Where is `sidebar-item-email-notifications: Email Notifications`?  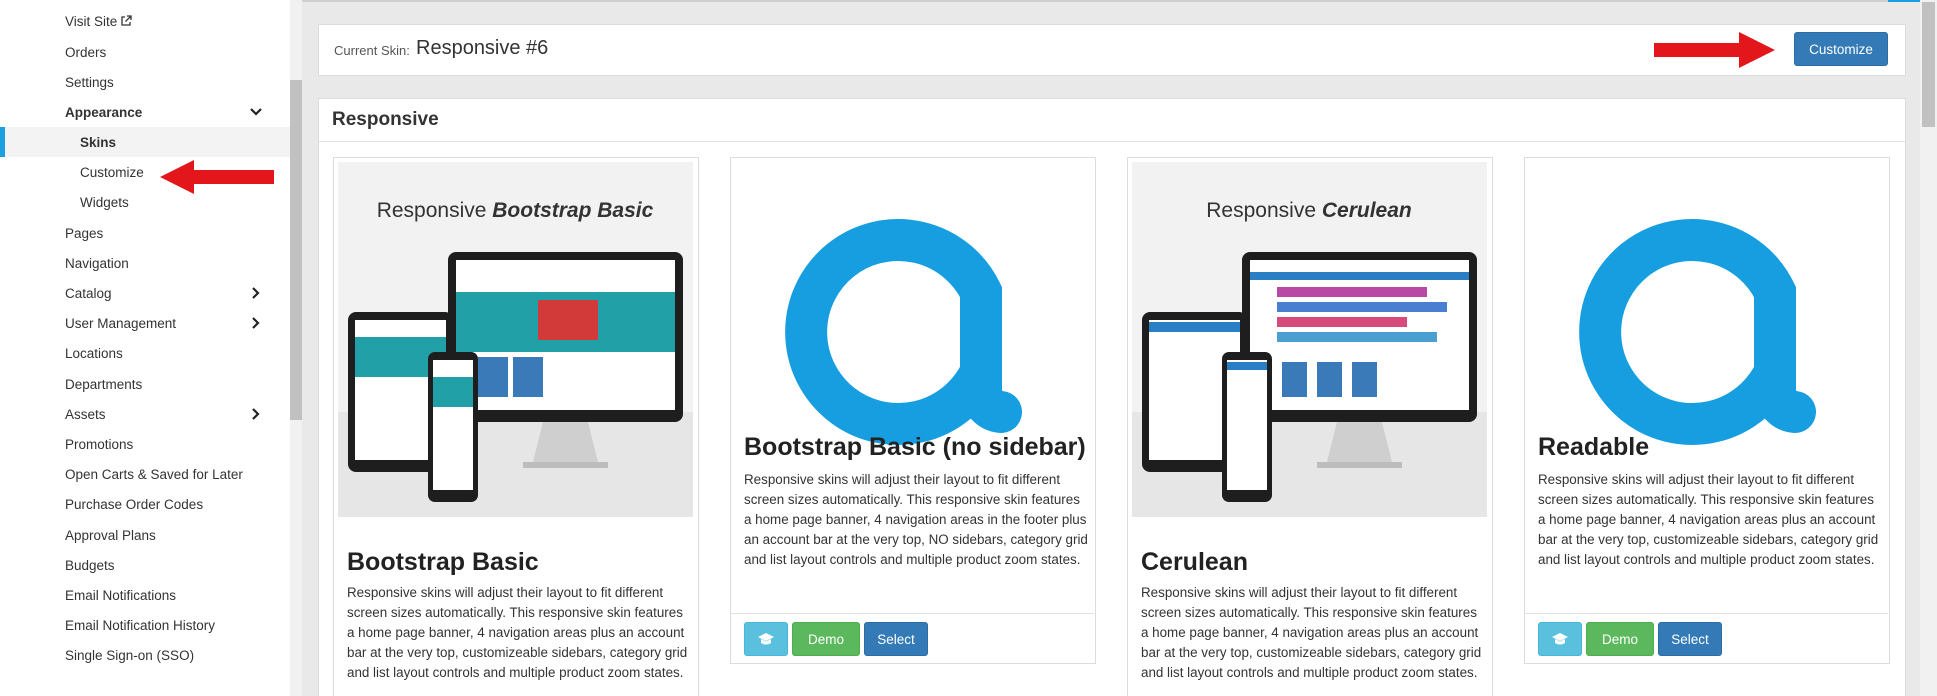
sidebar-item-email-notifications: Email Notifications is located at coordinates (145, 595).